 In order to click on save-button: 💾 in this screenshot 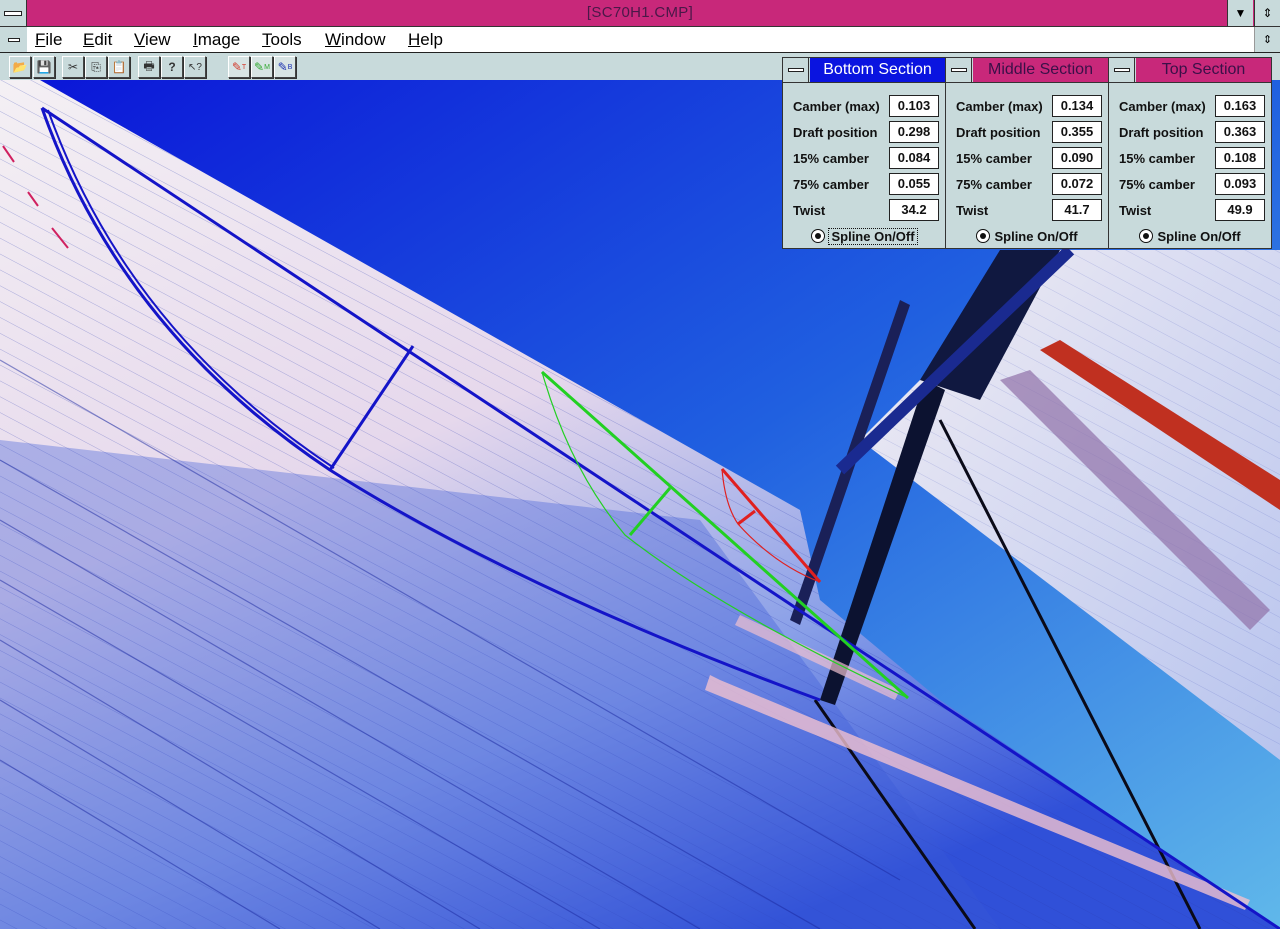, I will do `click(44, 67)`.